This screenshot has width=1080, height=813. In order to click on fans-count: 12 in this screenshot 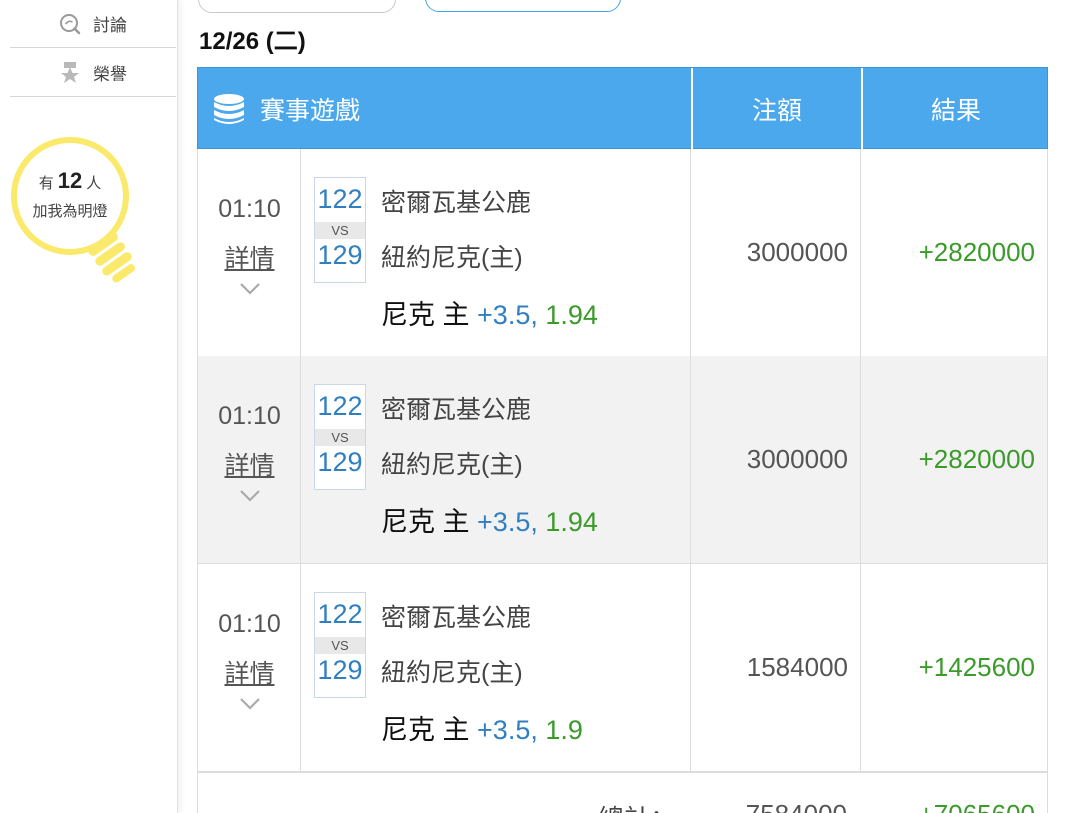, I will do `click(70, 180)`.